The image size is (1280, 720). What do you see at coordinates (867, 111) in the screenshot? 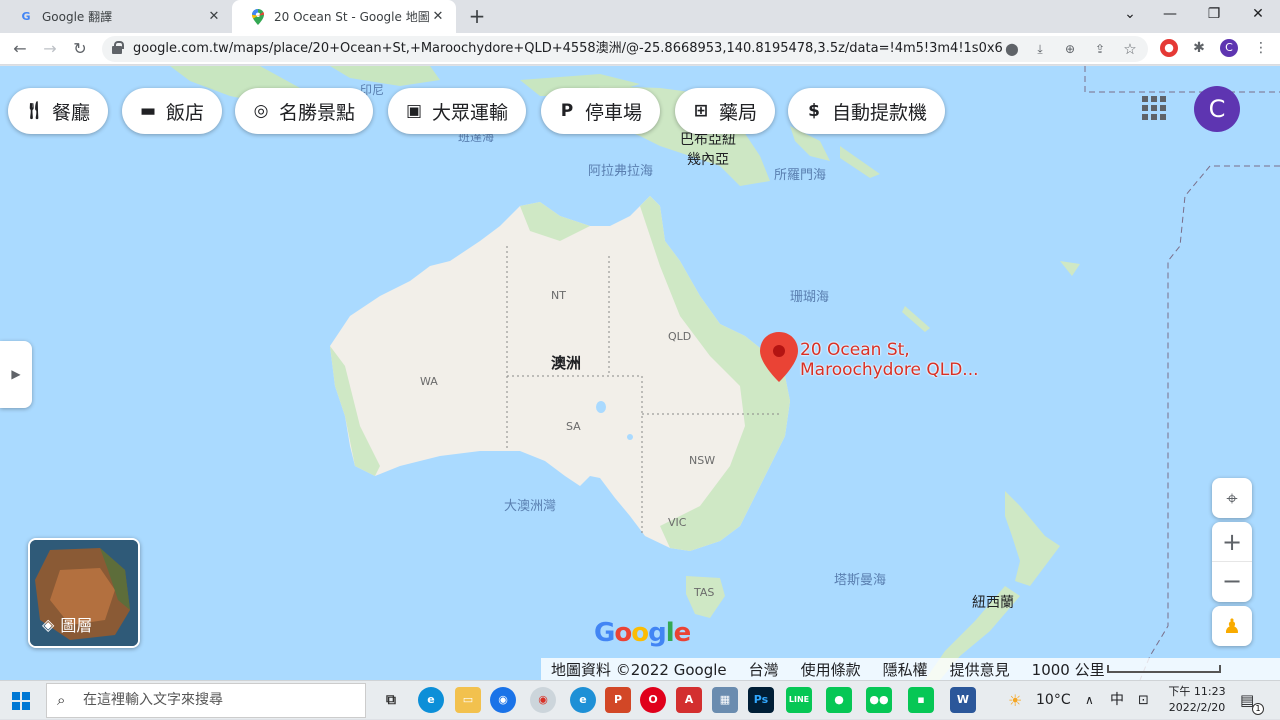
I see `category-atm: $ 自動提款機` at bounding box center [867, 111].